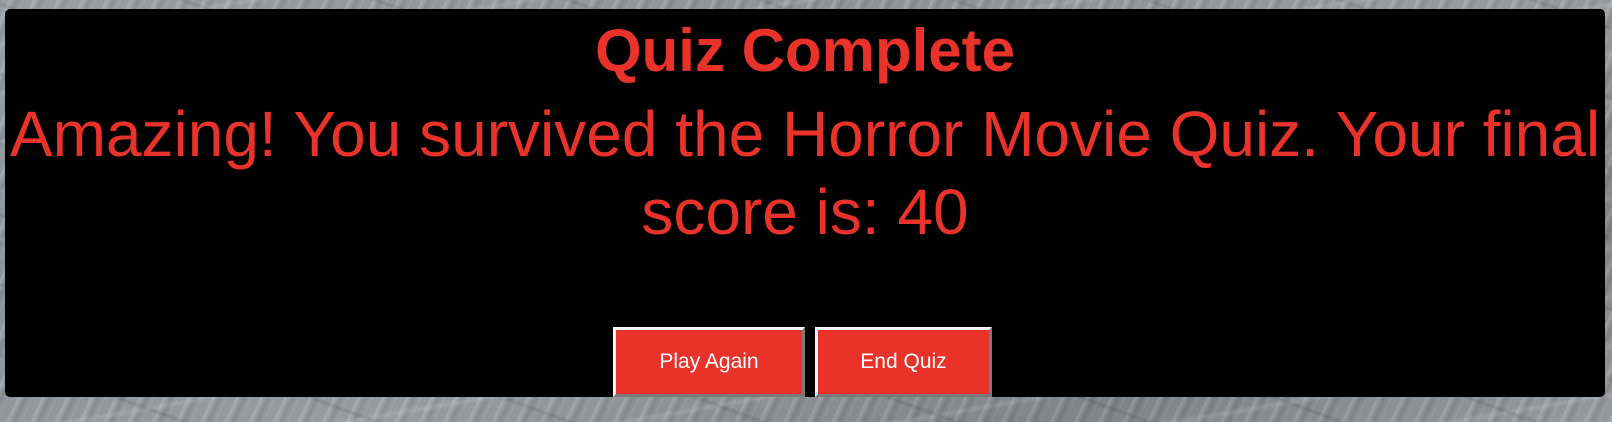  I want to click on quiz-complete-heading: Quiz Complete, so click(805, 50).